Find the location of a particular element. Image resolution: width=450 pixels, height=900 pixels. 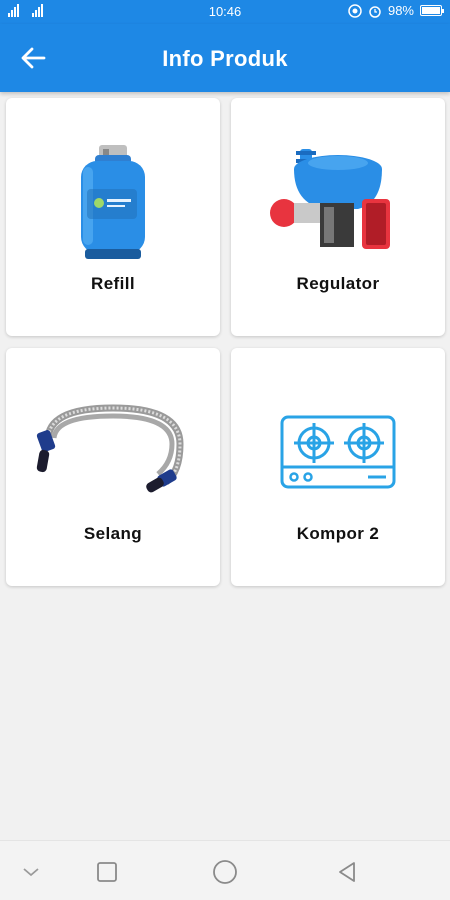

stove-icon is located at coordinates (338, 453).